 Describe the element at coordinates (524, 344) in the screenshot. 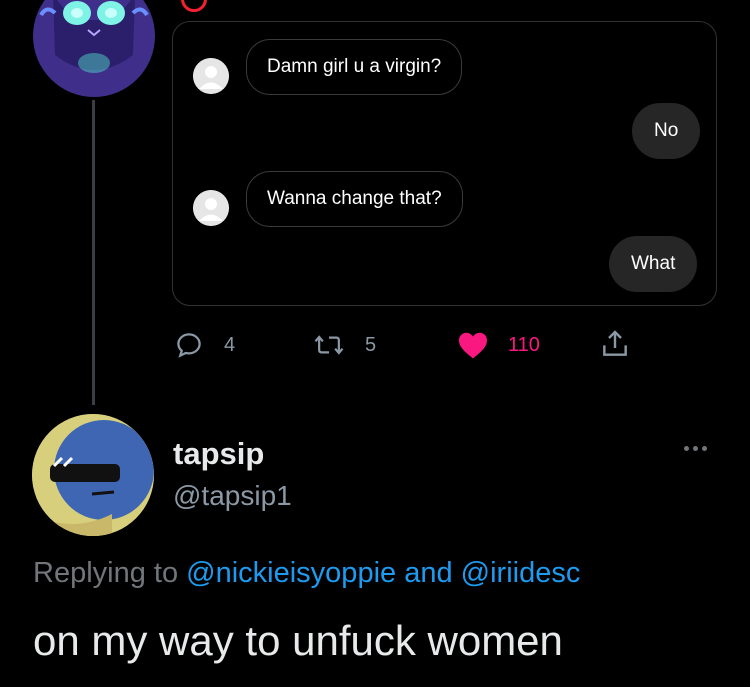

I see `like-count: 110` at that location.